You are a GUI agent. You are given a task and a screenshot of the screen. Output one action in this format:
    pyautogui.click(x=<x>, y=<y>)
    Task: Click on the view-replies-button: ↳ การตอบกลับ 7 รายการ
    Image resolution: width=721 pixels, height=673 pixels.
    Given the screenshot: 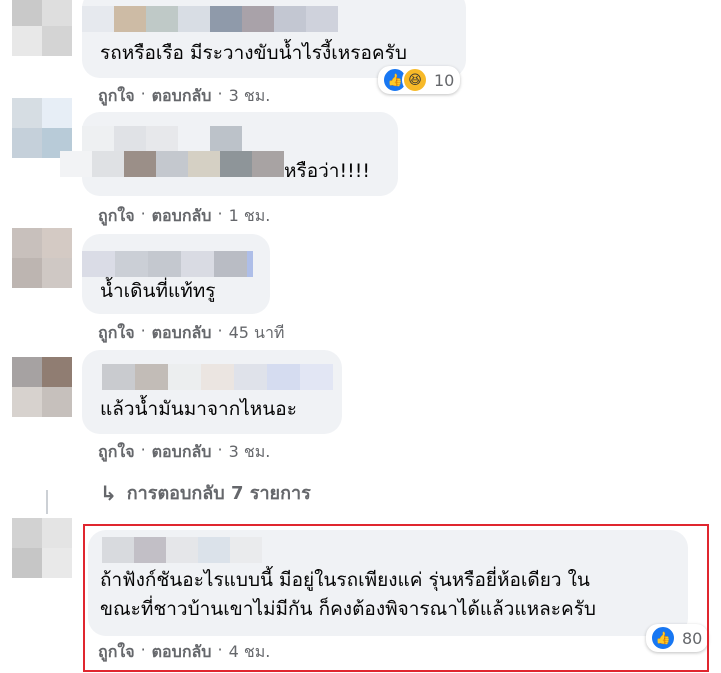 What is the action you would take?
    pyautogui.click(x=205, y=492)
    